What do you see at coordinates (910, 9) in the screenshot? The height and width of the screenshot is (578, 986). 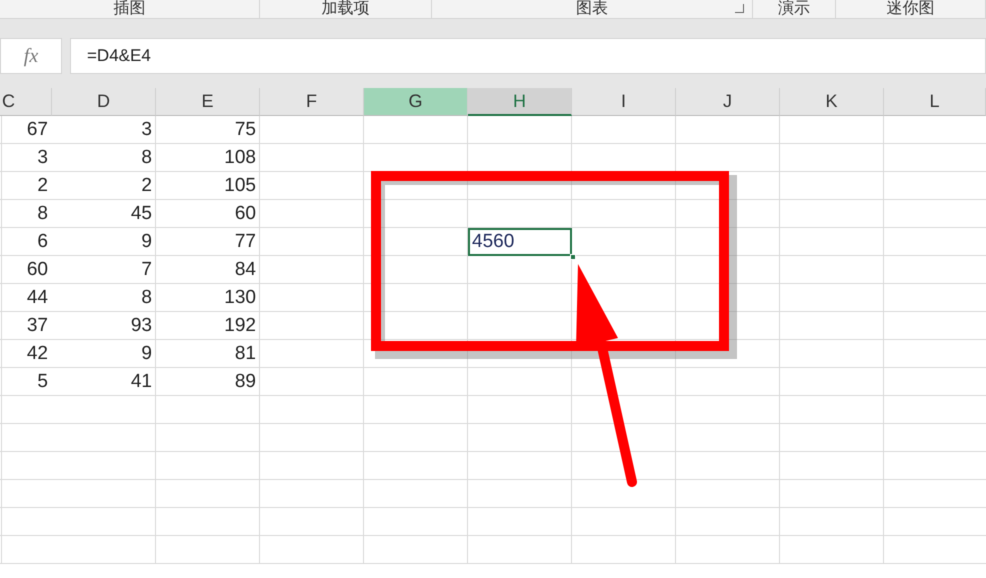 I see `ribbon-group-label: 迷你图` at bounding box center [910, 9].